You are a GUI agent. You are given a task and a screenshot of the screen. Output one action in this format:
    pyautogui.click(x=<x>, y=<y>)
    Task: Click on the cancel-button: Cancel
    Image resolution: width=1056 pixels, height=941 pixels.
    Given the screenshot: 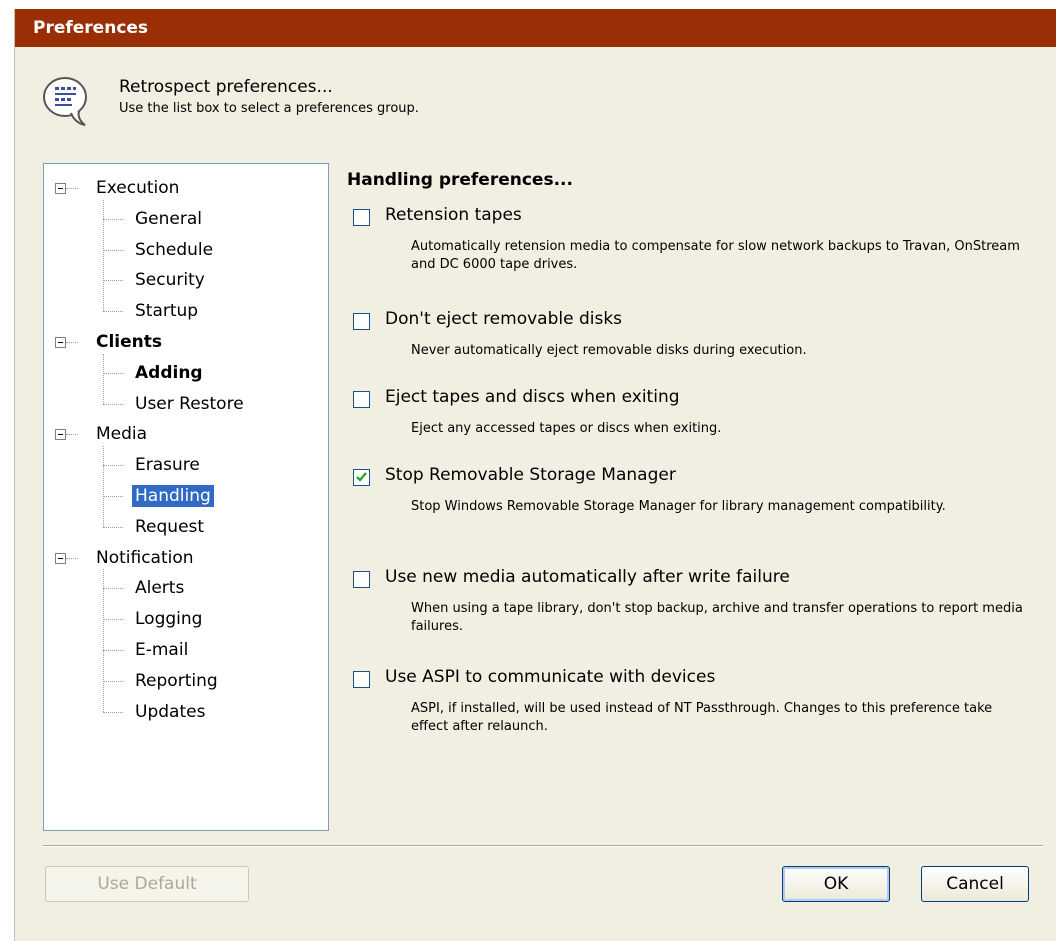 What is the action you would take?
    pyautogui.click(x=975, y=884)
    